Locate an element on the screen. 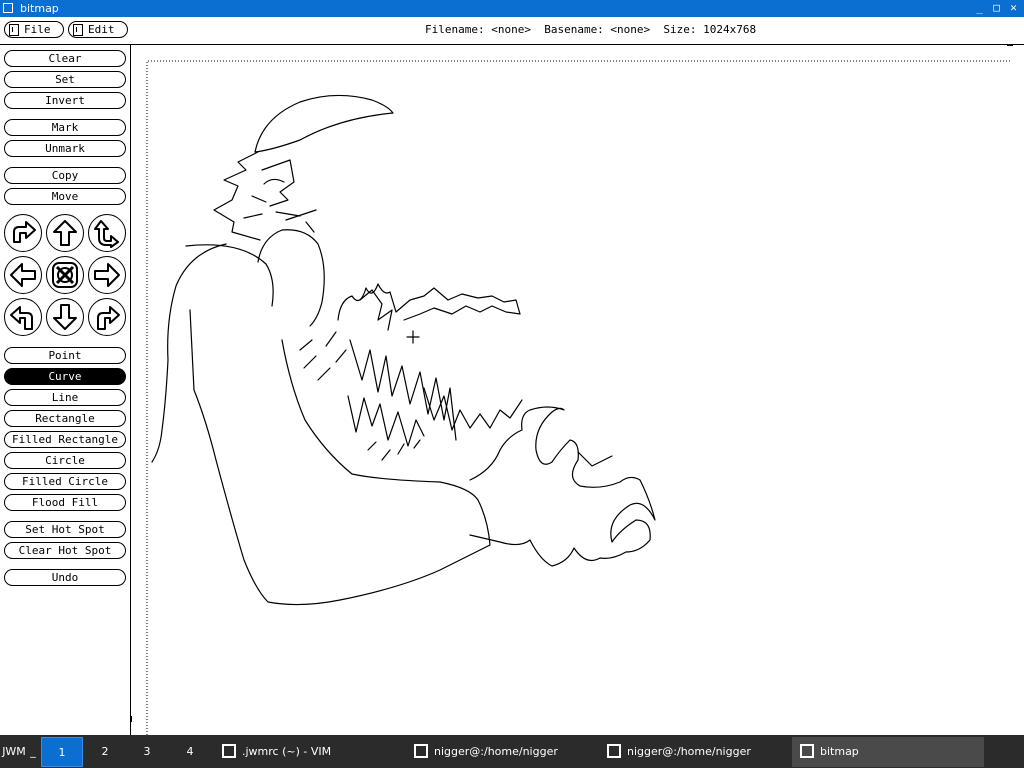 The height and width of the screenshot is (768, 1024). undo-button: Undo is located at coordinates (65, 577).